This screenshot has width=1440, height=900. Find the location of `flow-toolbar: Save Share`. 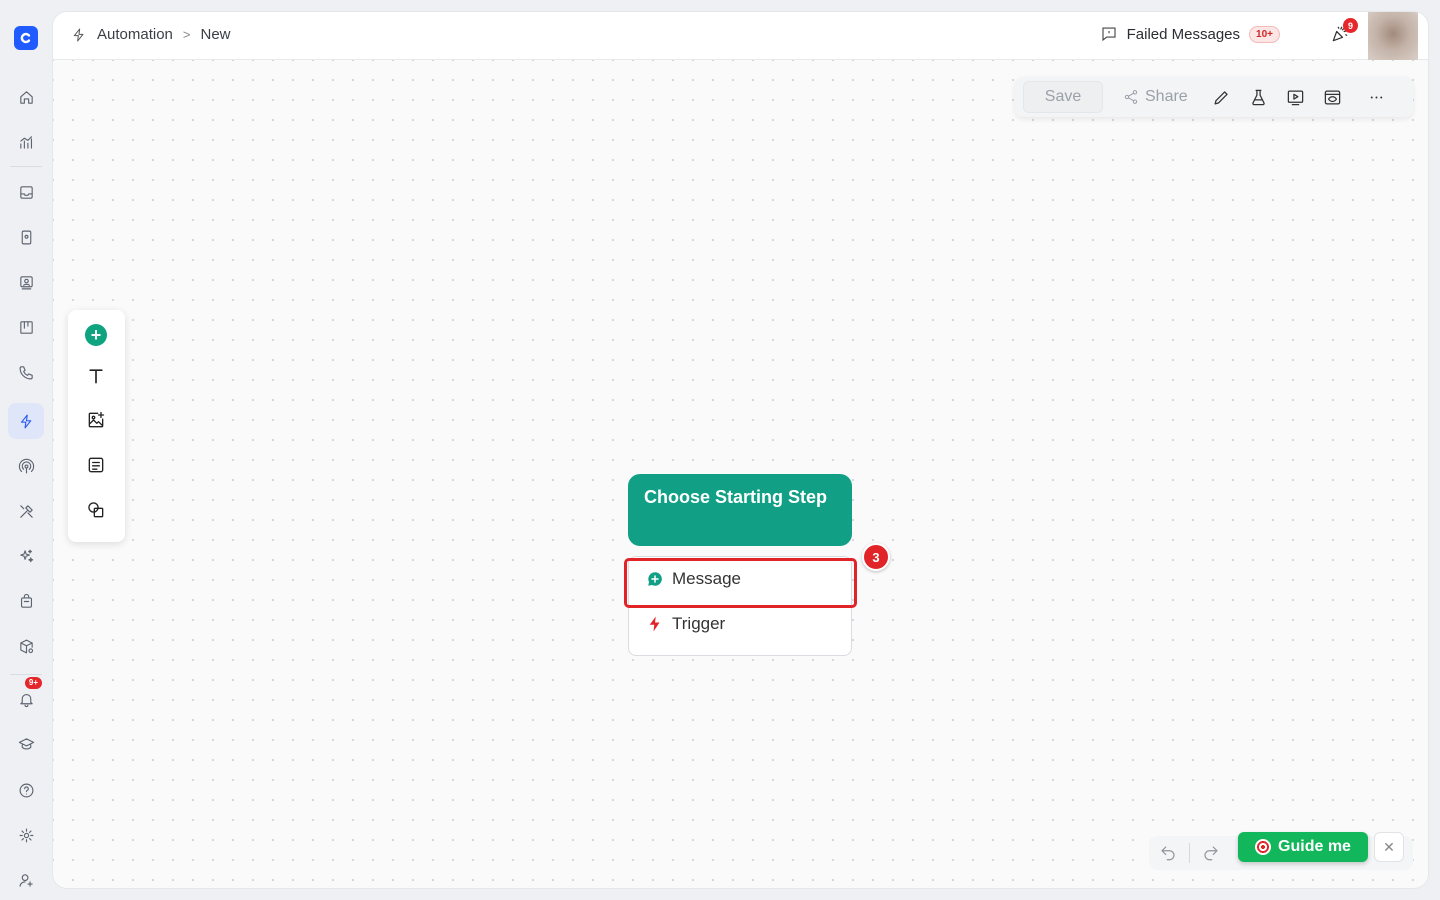

flow-toolbar: Save Share is located at coordinates (1214, 97).